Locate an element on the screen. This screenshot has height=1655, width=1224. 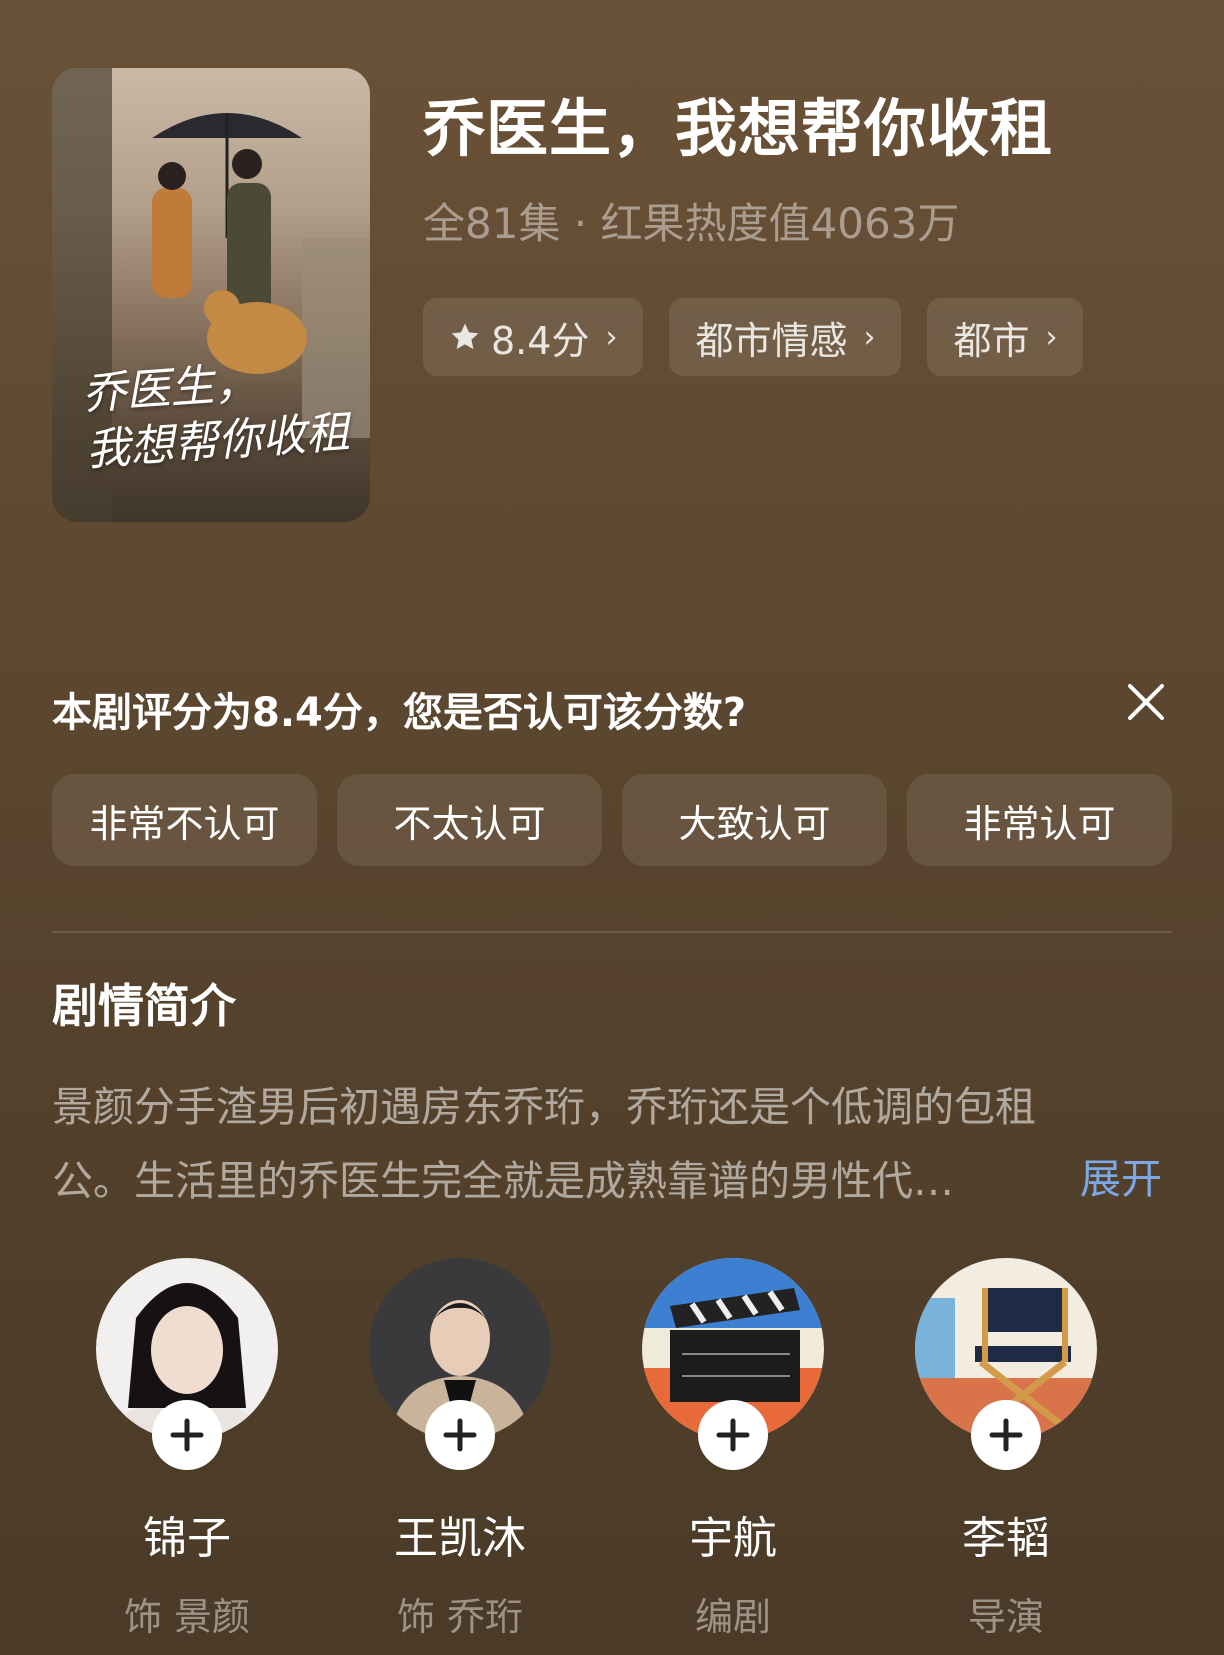
cast-member: 宇航 编剧 is located at coordinates (733, 1449).